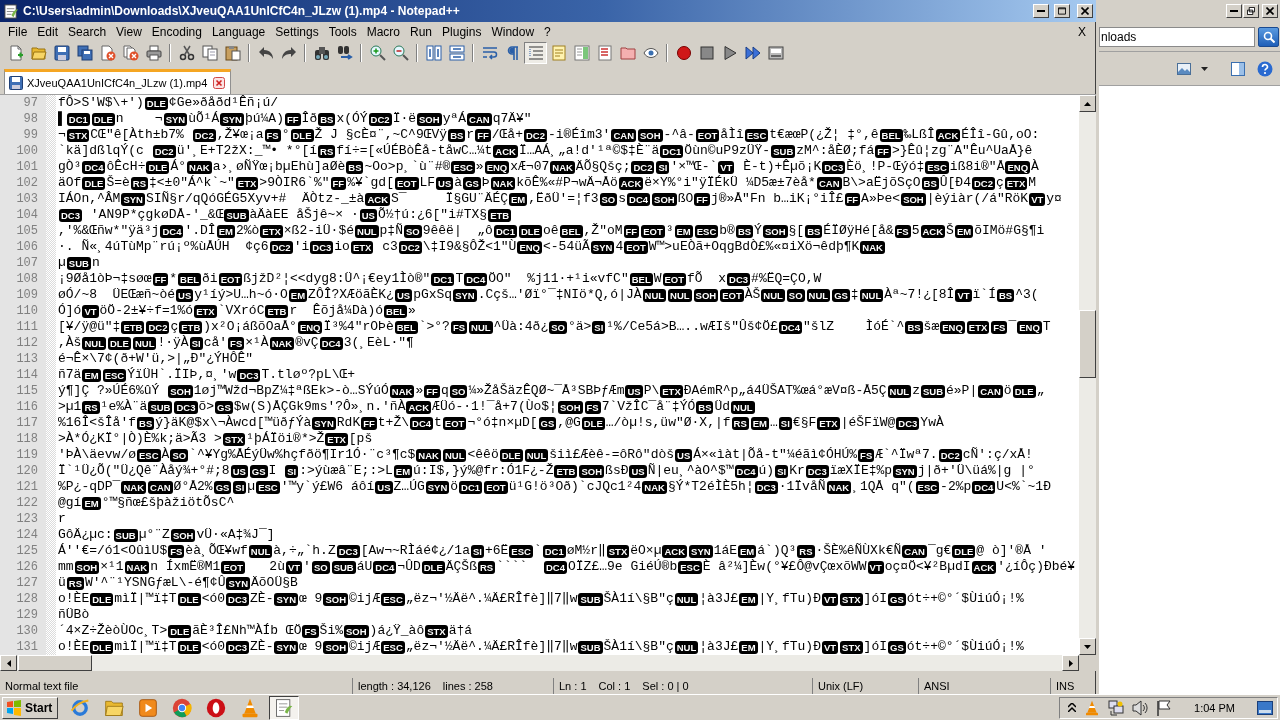 The width and height of the screenshot is (1280, 720). Describe the element at coordinates (277, 311) in the screenshot. I see `control-character: ETB` at that location.